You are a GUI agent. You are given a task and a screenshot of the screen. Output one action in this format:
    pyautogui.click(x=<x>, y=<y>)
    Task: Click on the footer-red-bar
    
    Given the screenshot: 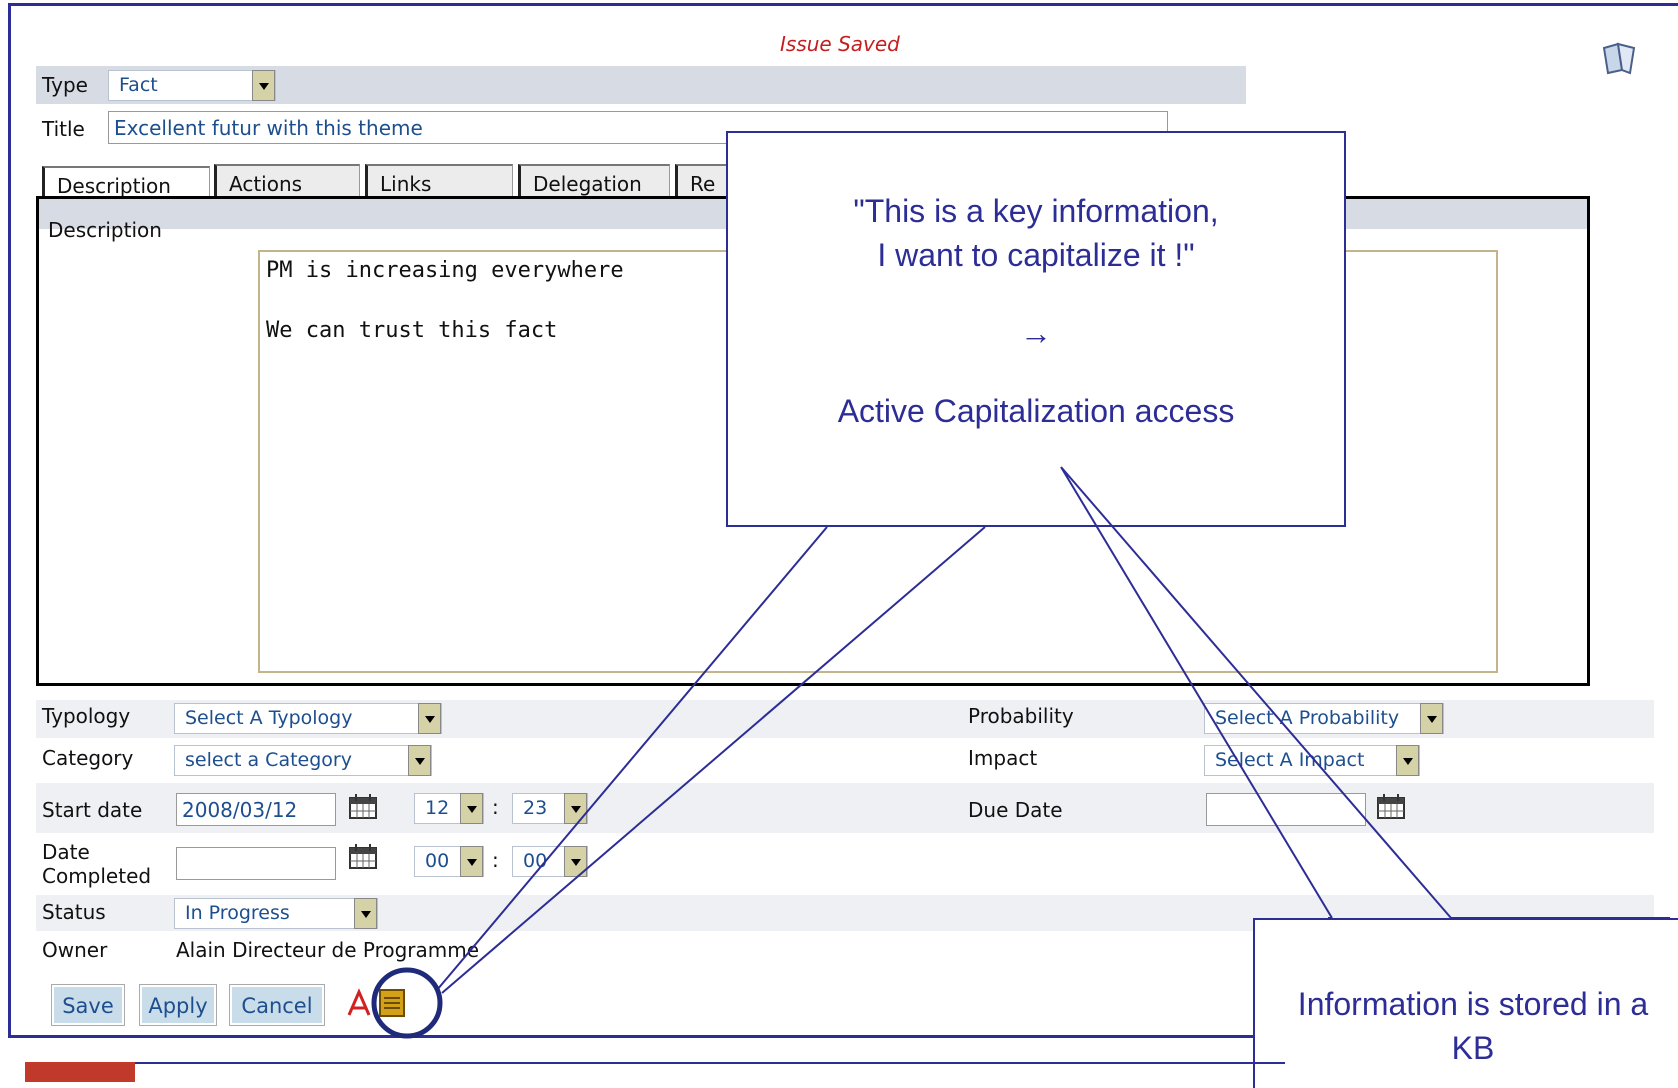 What is the action you would take?
    pyautogui.click(x=80, y=1072)
    